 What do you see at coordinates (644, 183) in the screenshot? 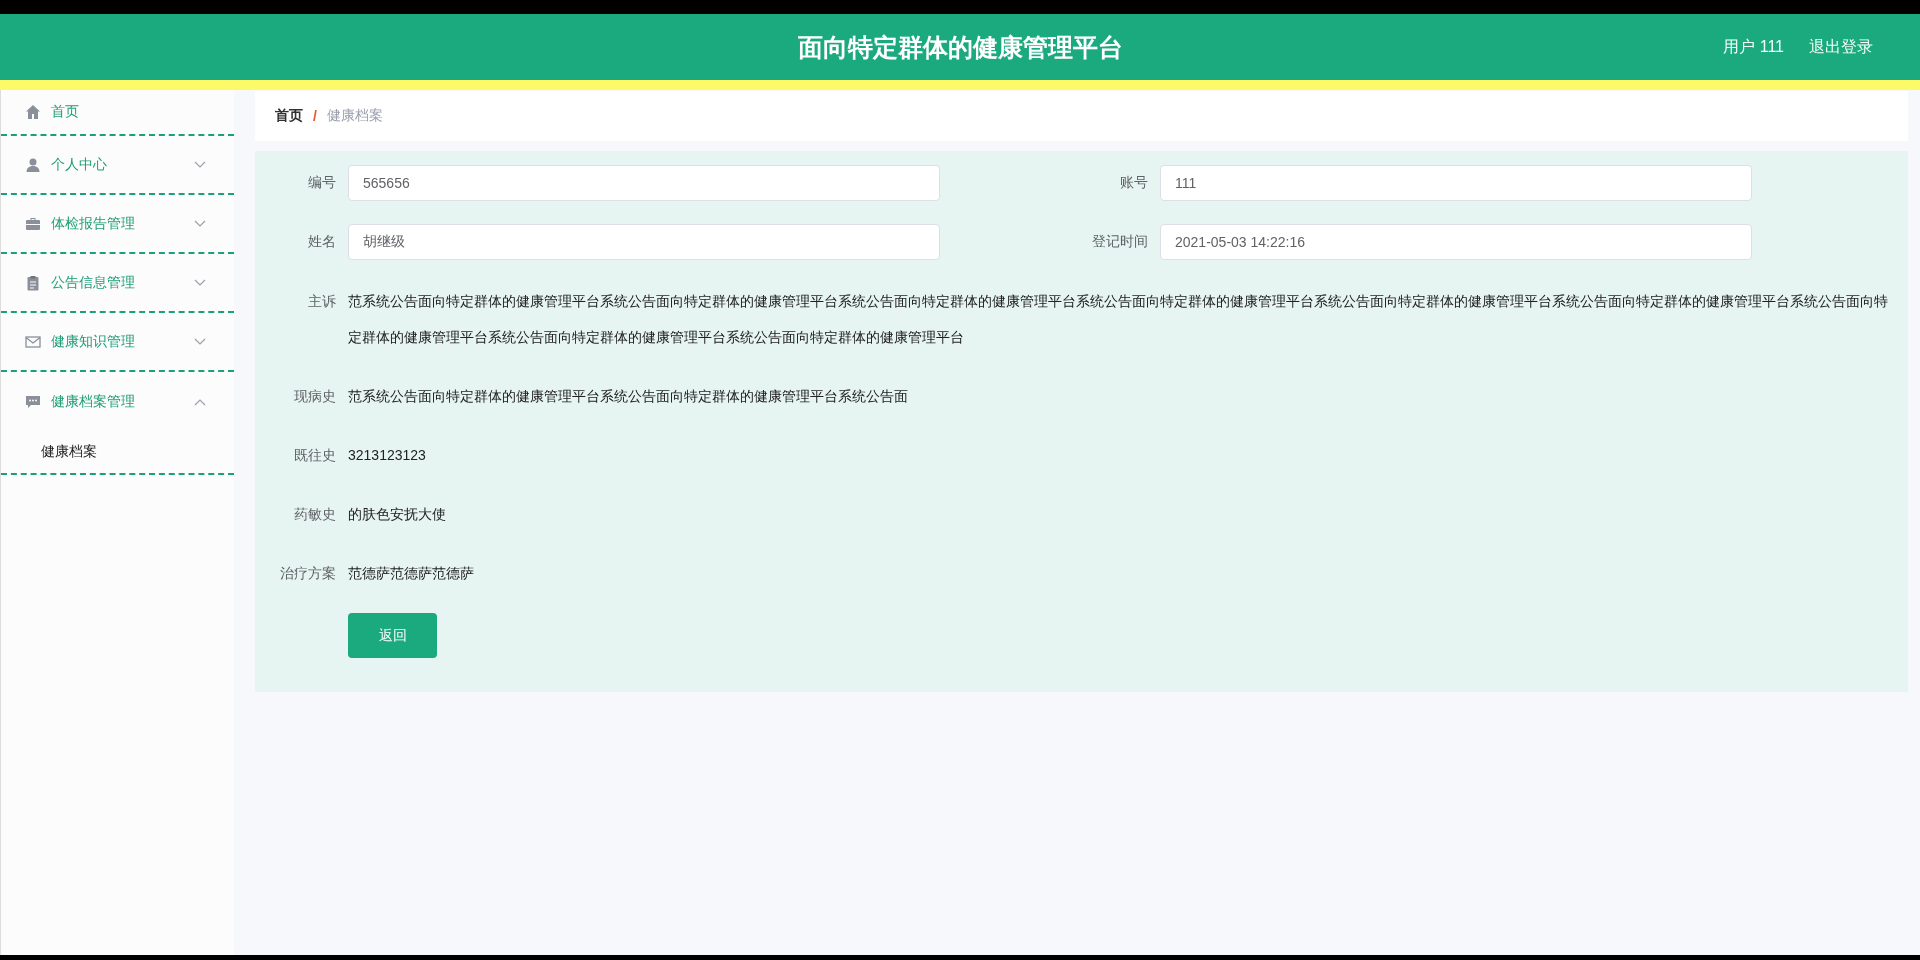
I see `input-field: 565656` at bounding box center [644, 183].